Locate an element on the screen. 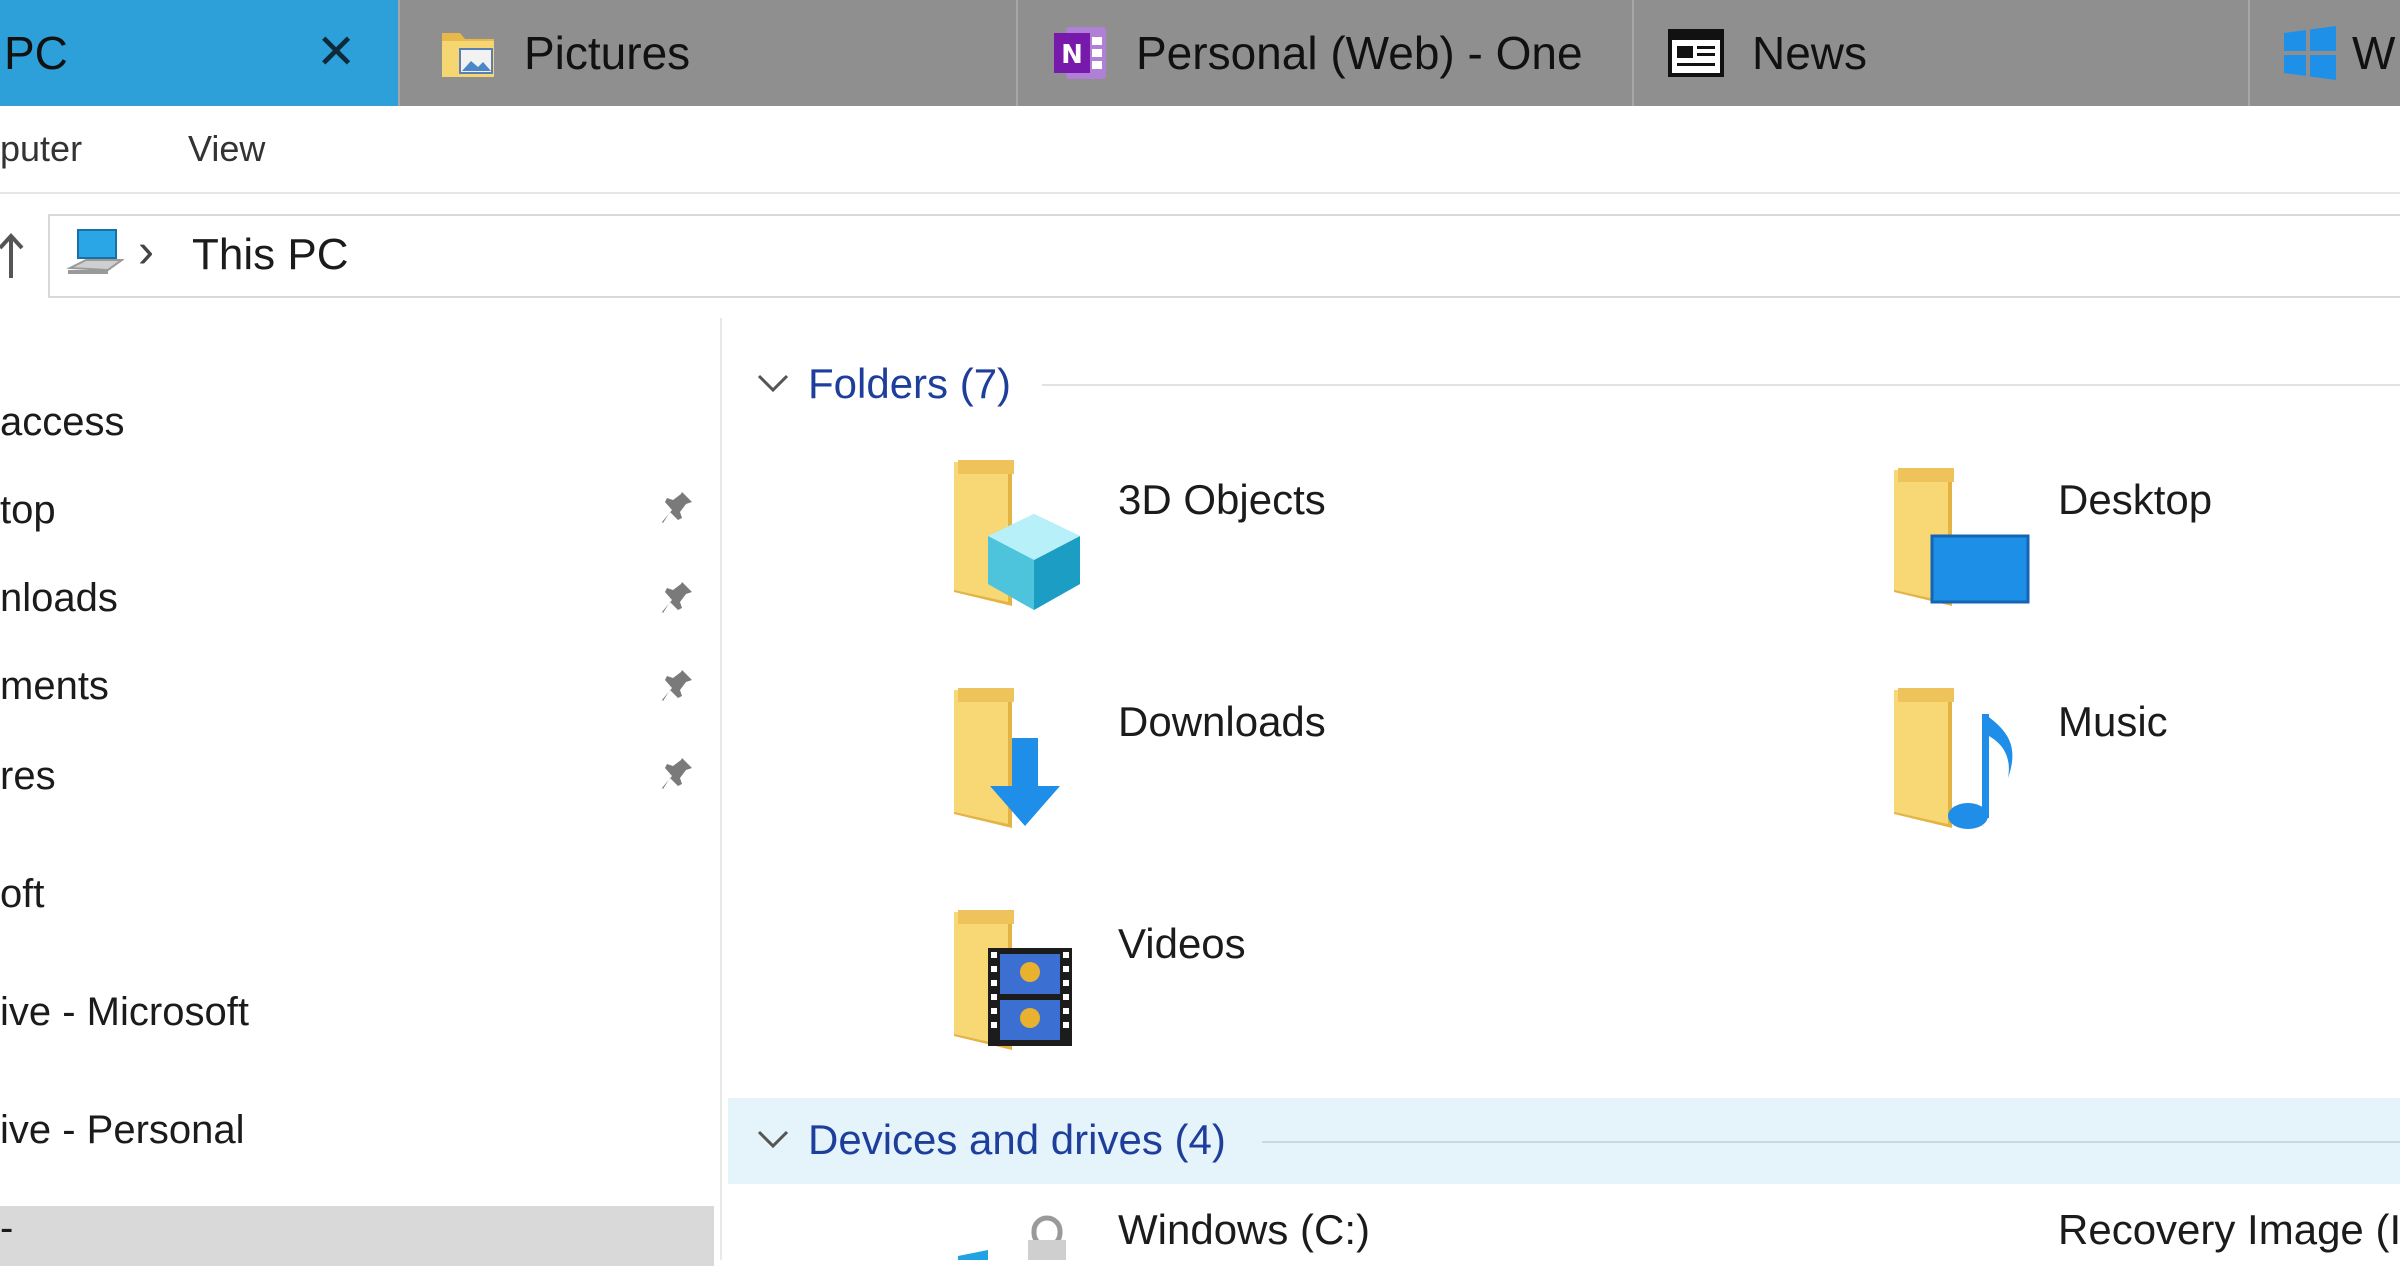 The image size is (2400, 1266). address-location: This PC is located at coordinates (270, 255).